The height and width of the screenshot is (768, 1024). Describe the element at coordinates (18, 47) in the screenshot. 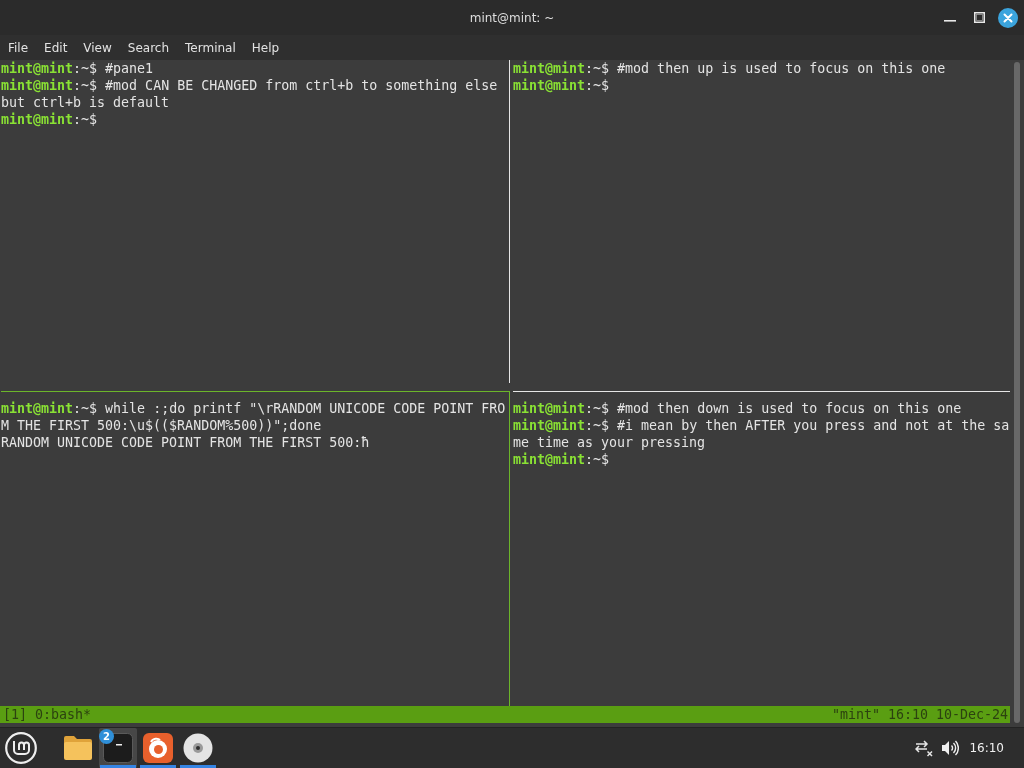

I see `menu-item: File` at that location.